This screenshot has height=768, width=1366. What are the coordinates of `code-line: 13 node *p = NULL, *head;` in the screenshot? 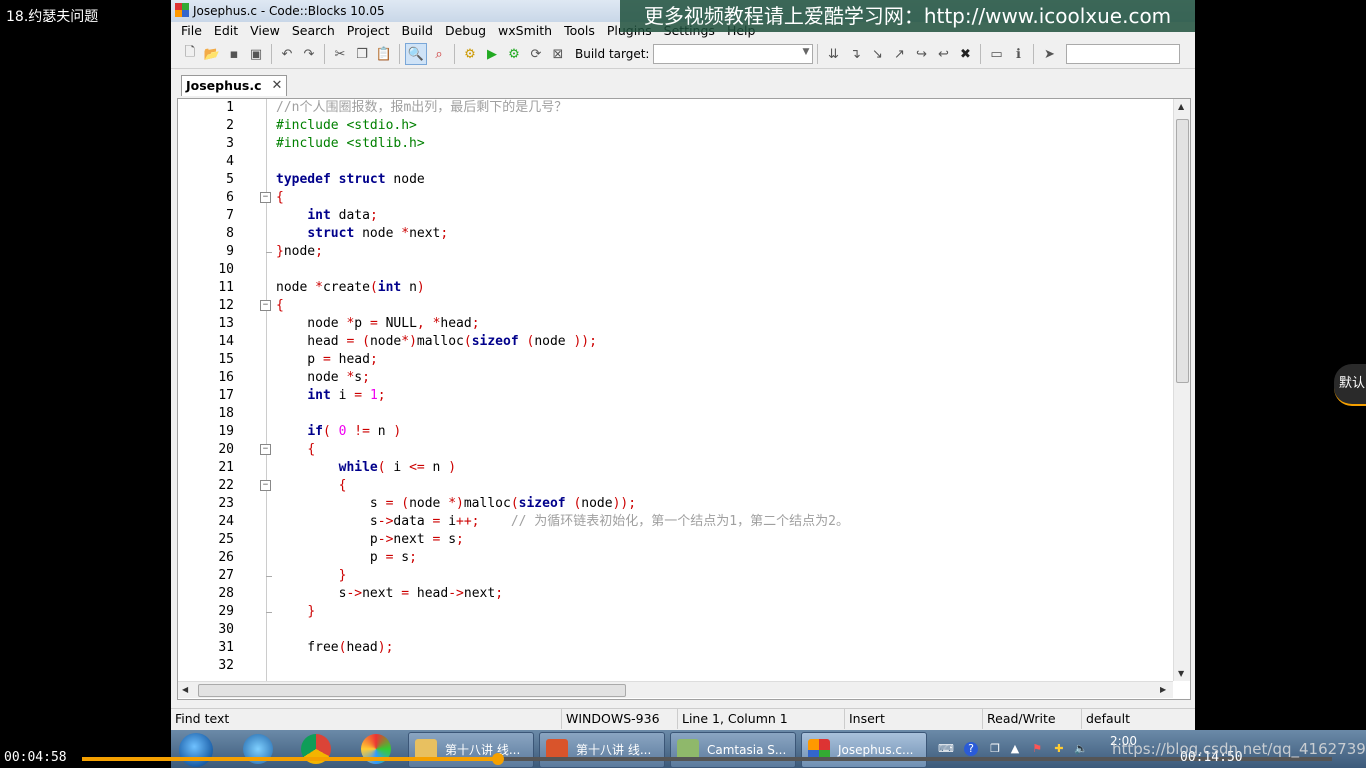 It's located at (675, 324).